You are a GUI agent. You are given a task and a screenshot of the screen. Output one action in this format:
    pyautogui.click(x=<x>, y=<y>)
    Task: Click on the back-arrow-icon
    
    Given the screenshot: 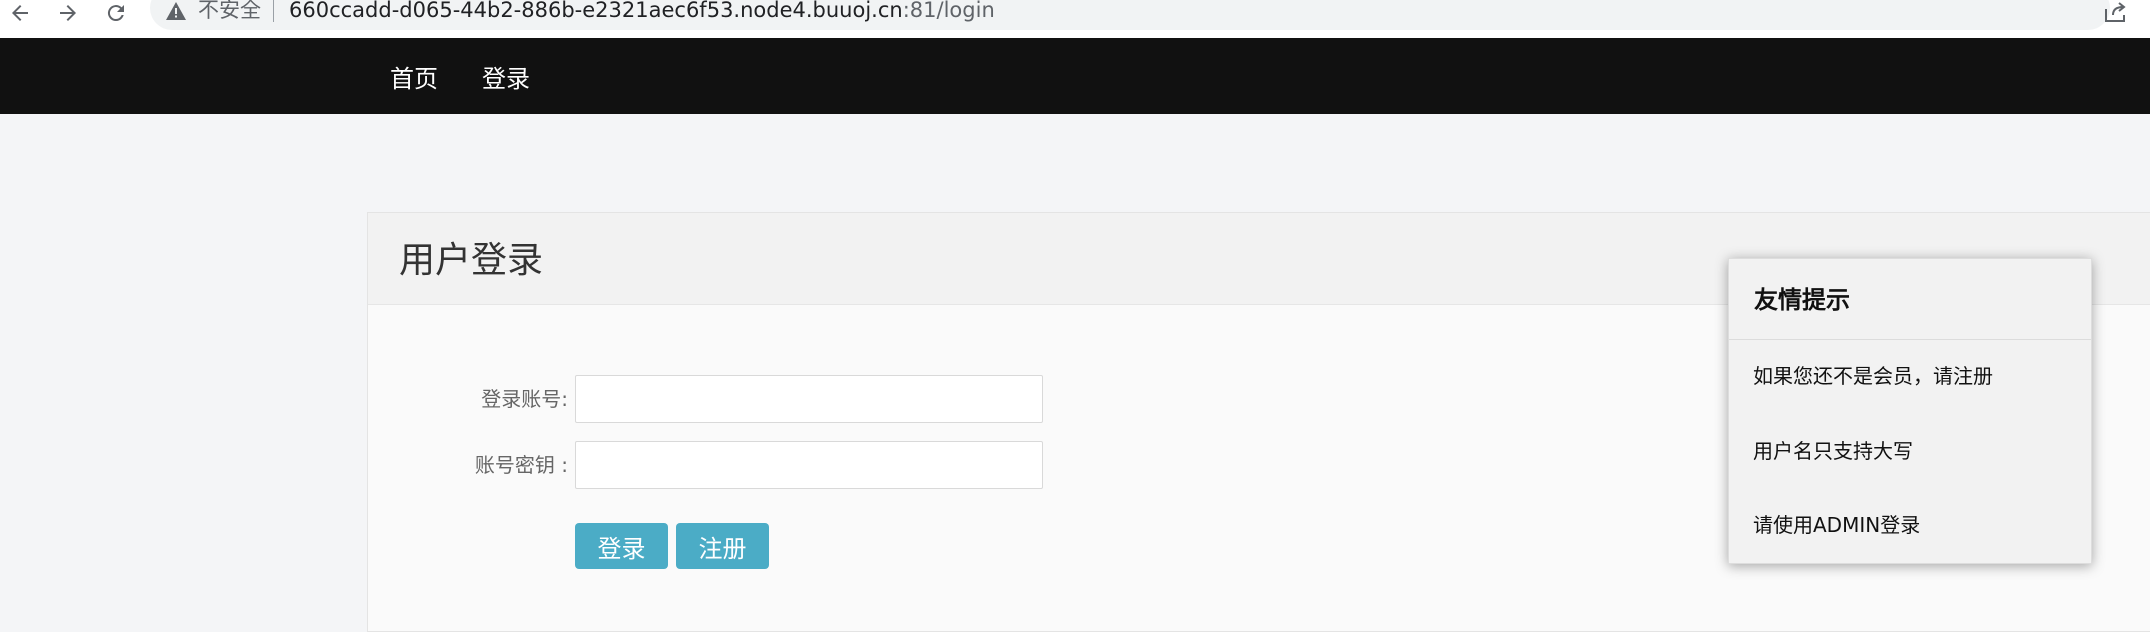 What is the action you would take?
    pyautogui.click(x=20, y=13)
    